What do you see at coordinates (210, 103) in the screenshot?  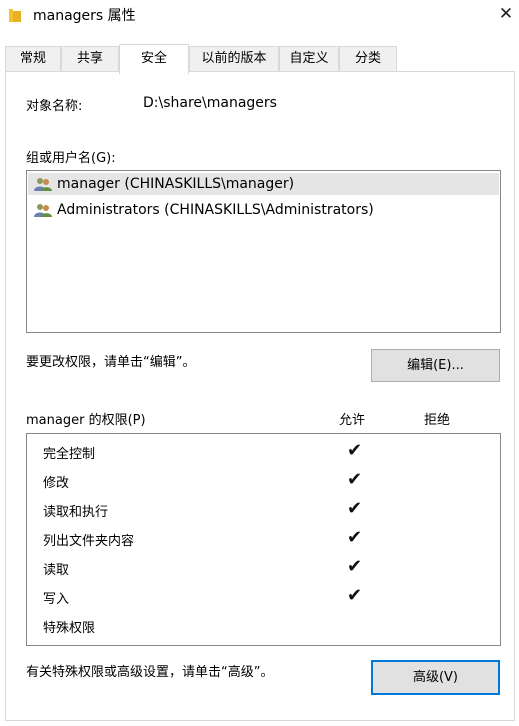 I see `object-name-value: D:\share\managers` at bounding box center [210, 103].